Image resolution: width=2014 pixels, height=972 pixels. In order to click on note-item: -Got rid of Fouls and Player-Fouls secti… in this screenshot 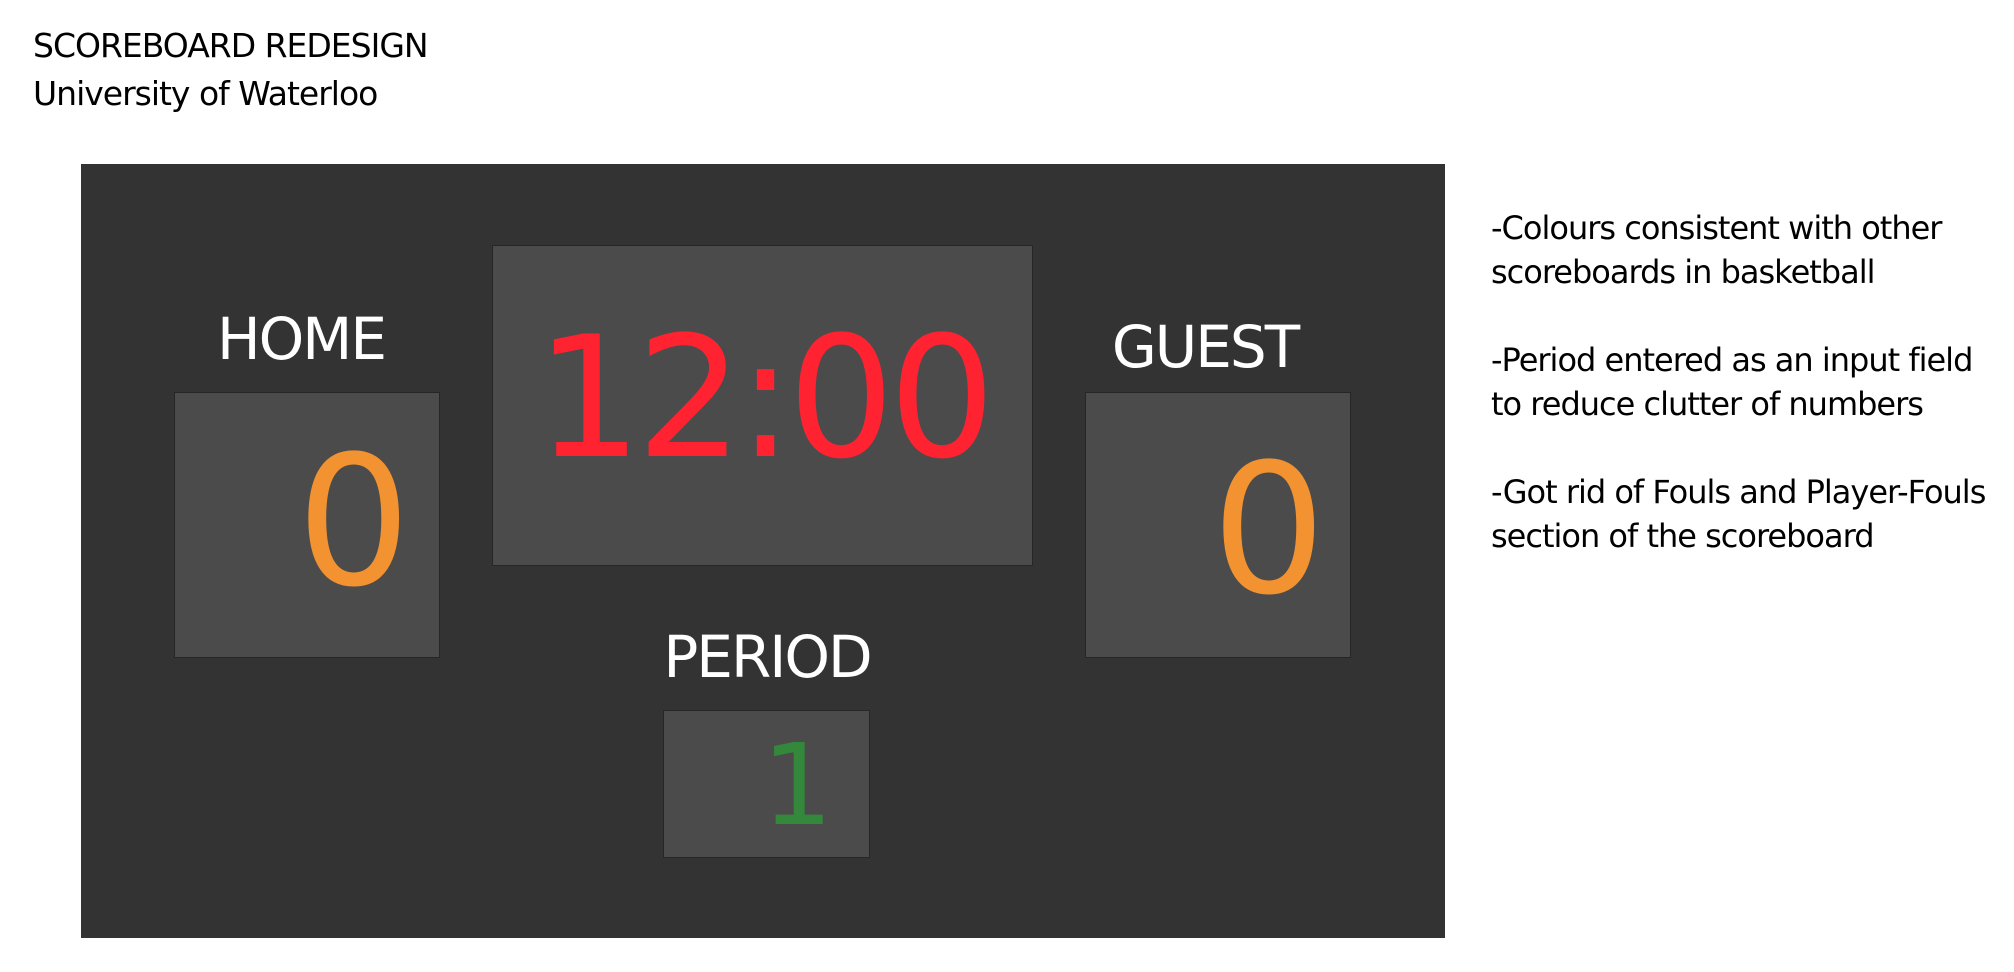, I will do `click(1738, 514)`.